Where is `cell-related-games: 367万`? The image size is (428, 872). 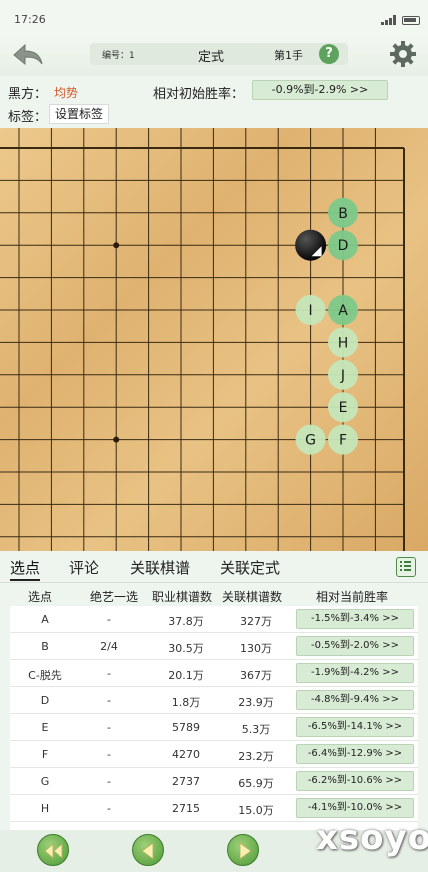 cell-related-games: 367万 is located at coordinates (256, 675).